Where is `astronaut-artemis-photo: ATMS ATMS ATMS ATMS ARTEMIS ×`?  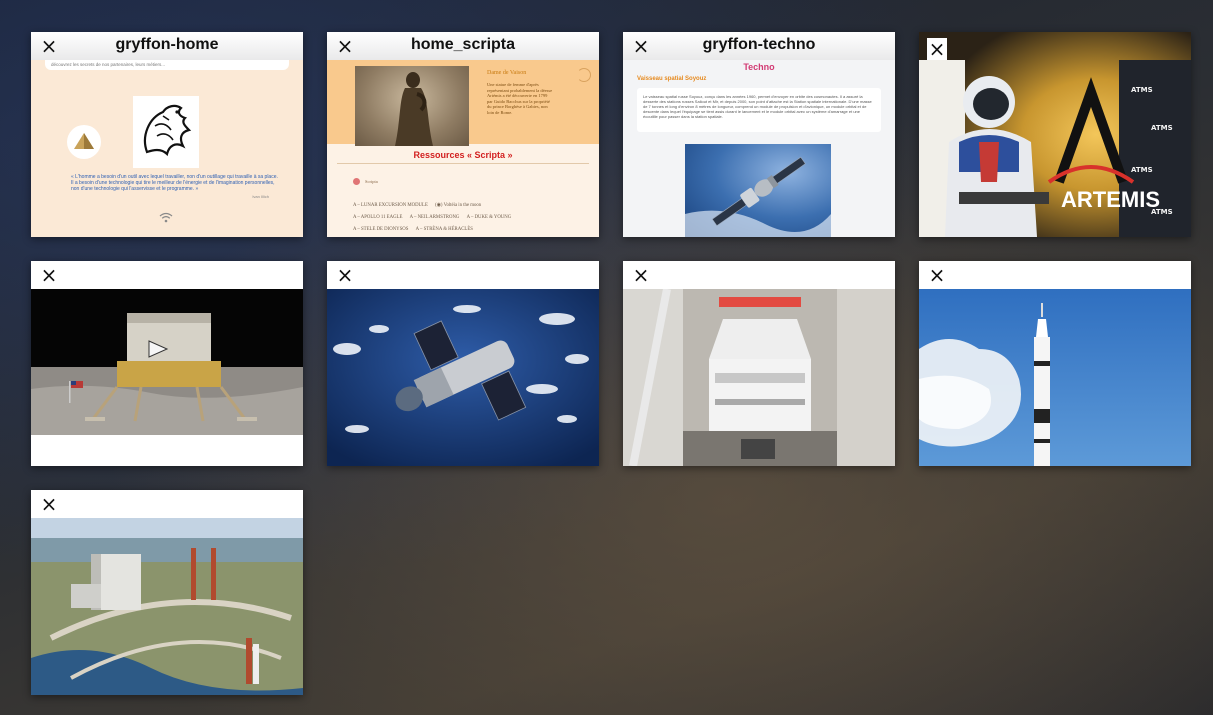
astronaut-artemis-photo: ATMS ATMS ATMS ATMS ARTEMIS × is located at coordinates (1055, 134).